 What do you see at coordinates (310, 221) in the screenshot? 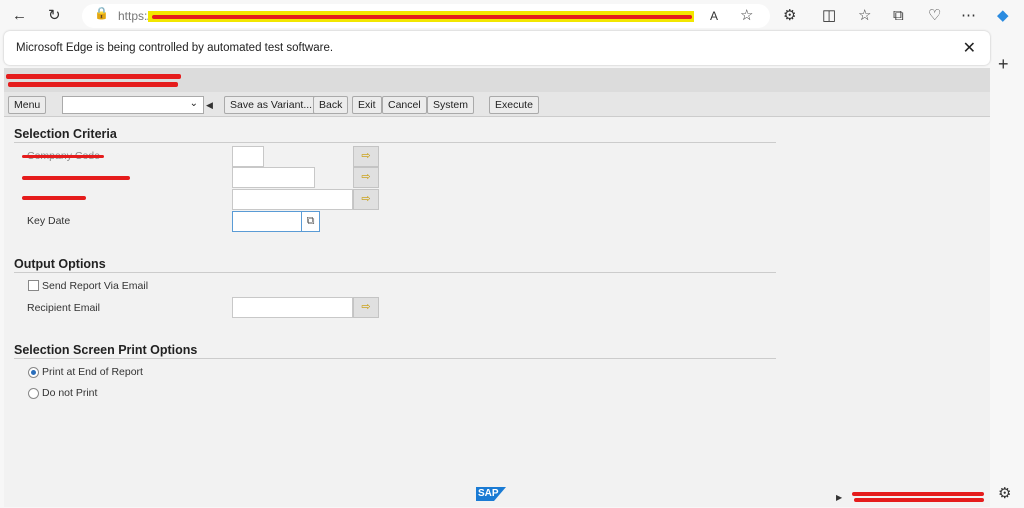
I see `calendar-icon: ⧉` at bounding box center [310, 221].